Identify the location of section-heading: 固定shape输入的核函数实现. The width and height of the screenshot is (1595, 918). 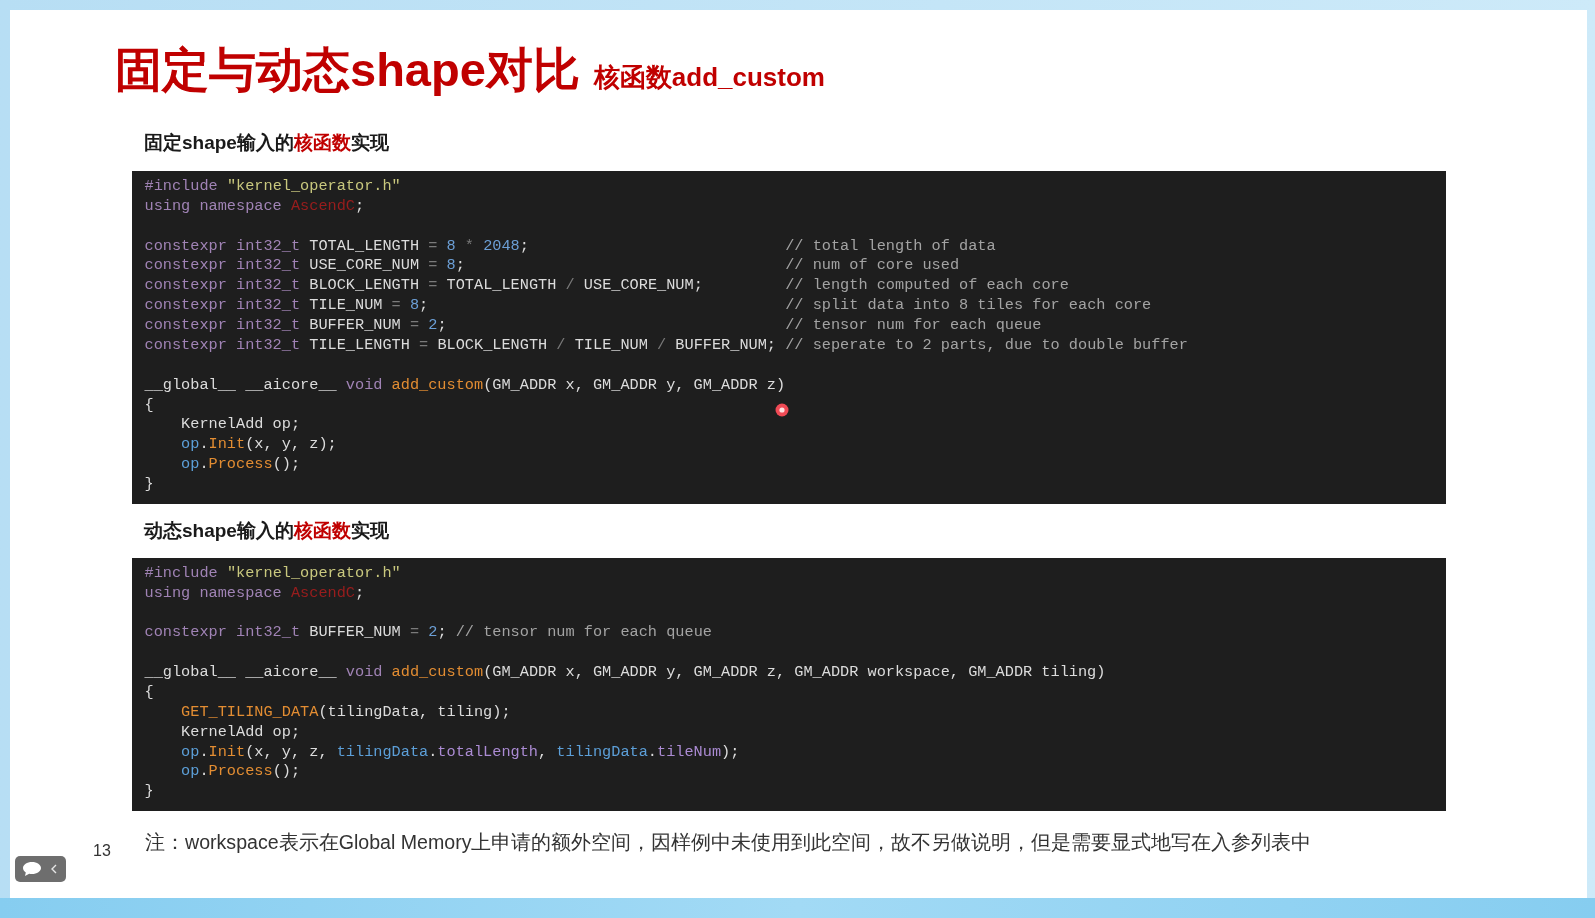
(266, 143).